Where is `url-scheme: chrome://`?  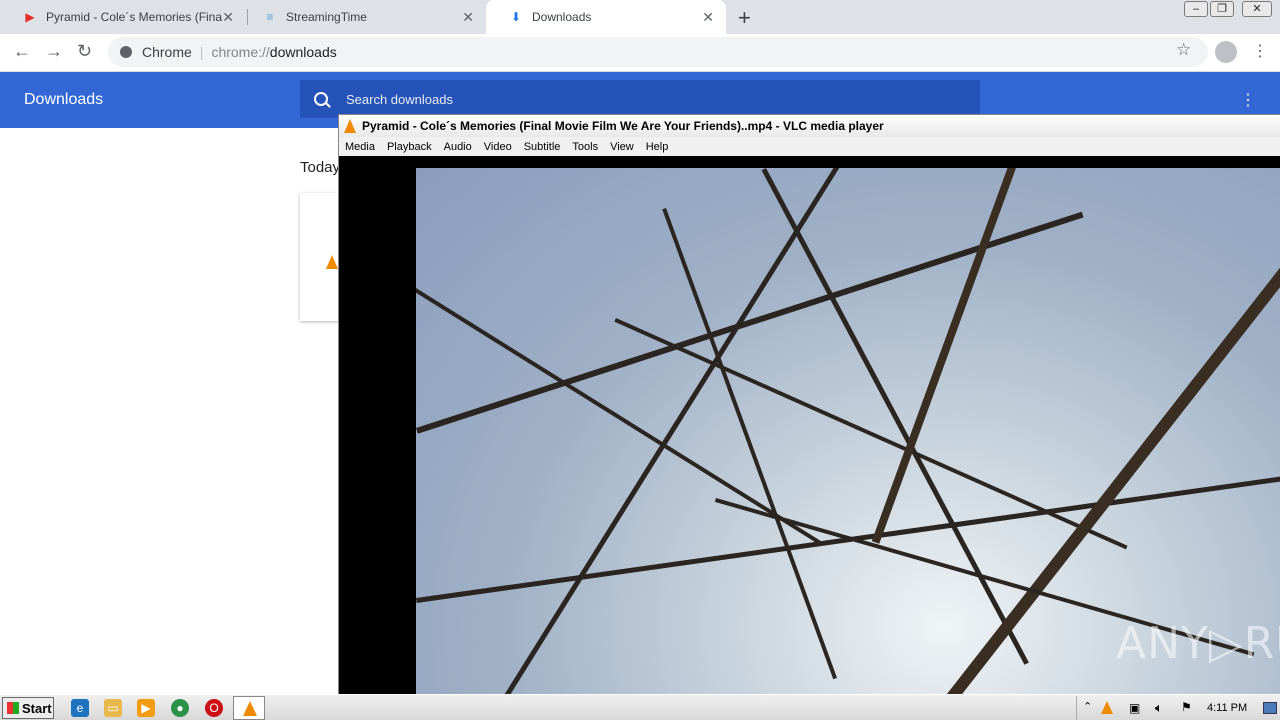 url-scheme: chrome:// is located at coordinates (240, 52).